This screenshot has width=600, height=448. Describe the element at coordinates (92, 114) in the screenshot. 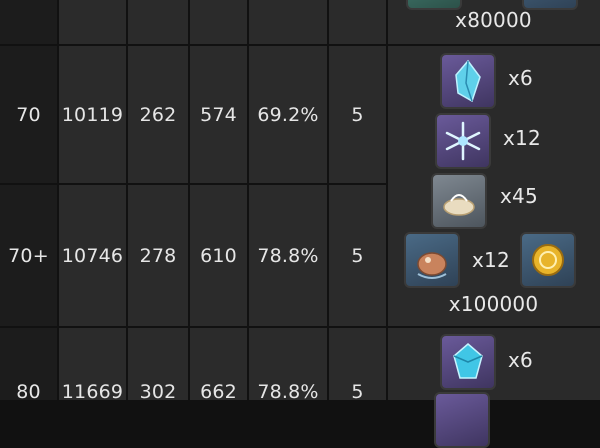

I see `row-70-hp: 10119` at that location.